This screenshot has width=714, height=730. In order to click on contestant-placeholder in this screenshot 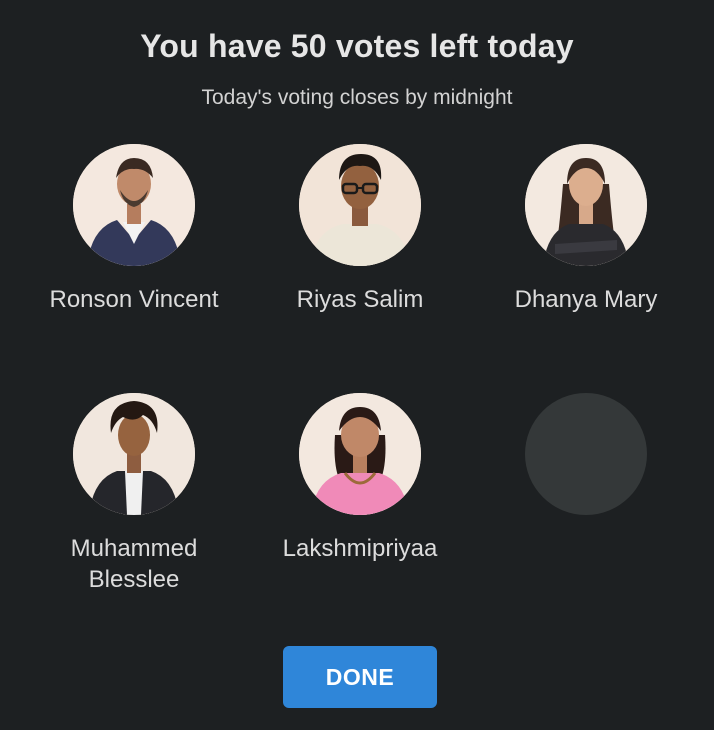, I will do `click(586, 454)`.